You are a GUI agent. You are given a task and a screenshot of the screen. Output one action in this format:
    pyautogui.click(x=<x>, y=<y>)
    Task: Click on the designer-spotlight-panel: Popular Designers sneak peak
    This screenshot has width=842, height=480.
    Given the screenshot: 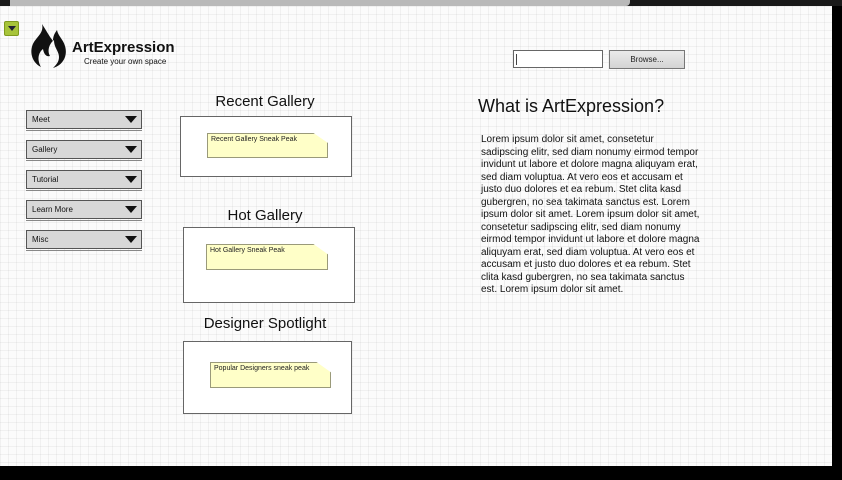 What is the action you would take?
    pyautogui.click(x=267, y=377)
    